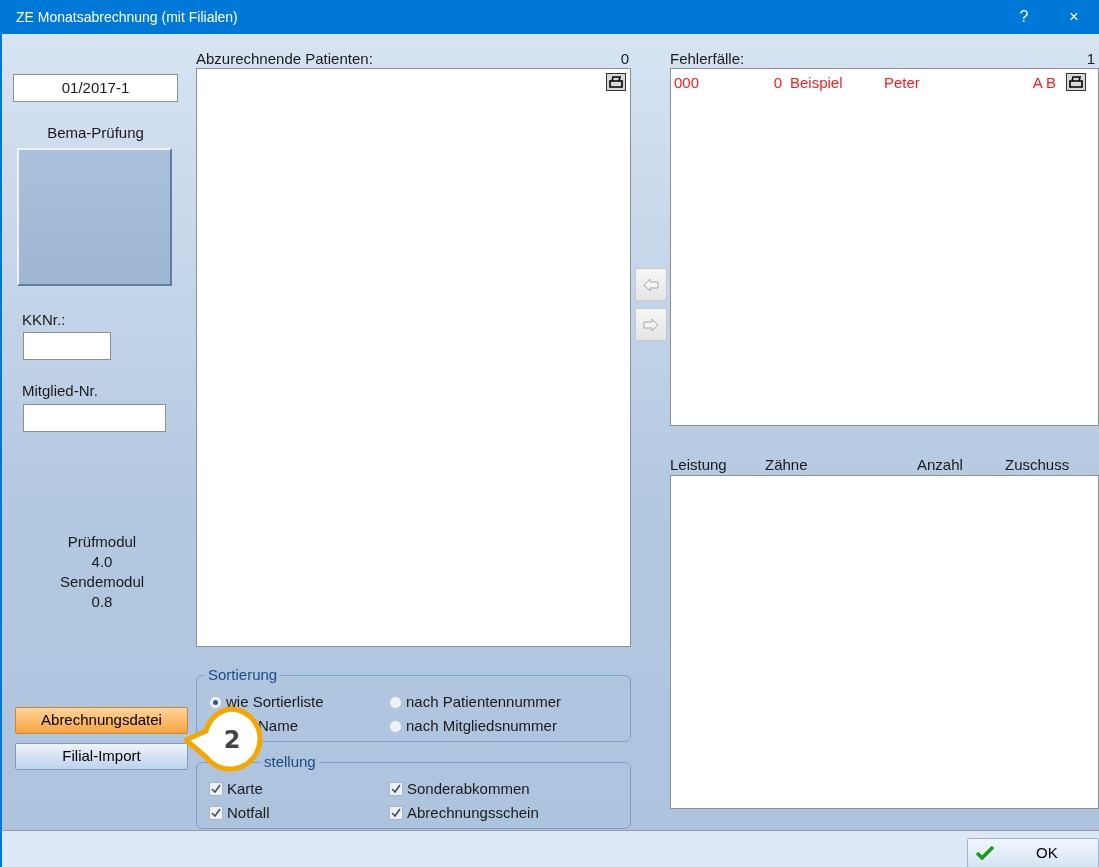  Describe the element at coordinates (278, 726) in the screenshot. I see `option-label: Name` at that location.